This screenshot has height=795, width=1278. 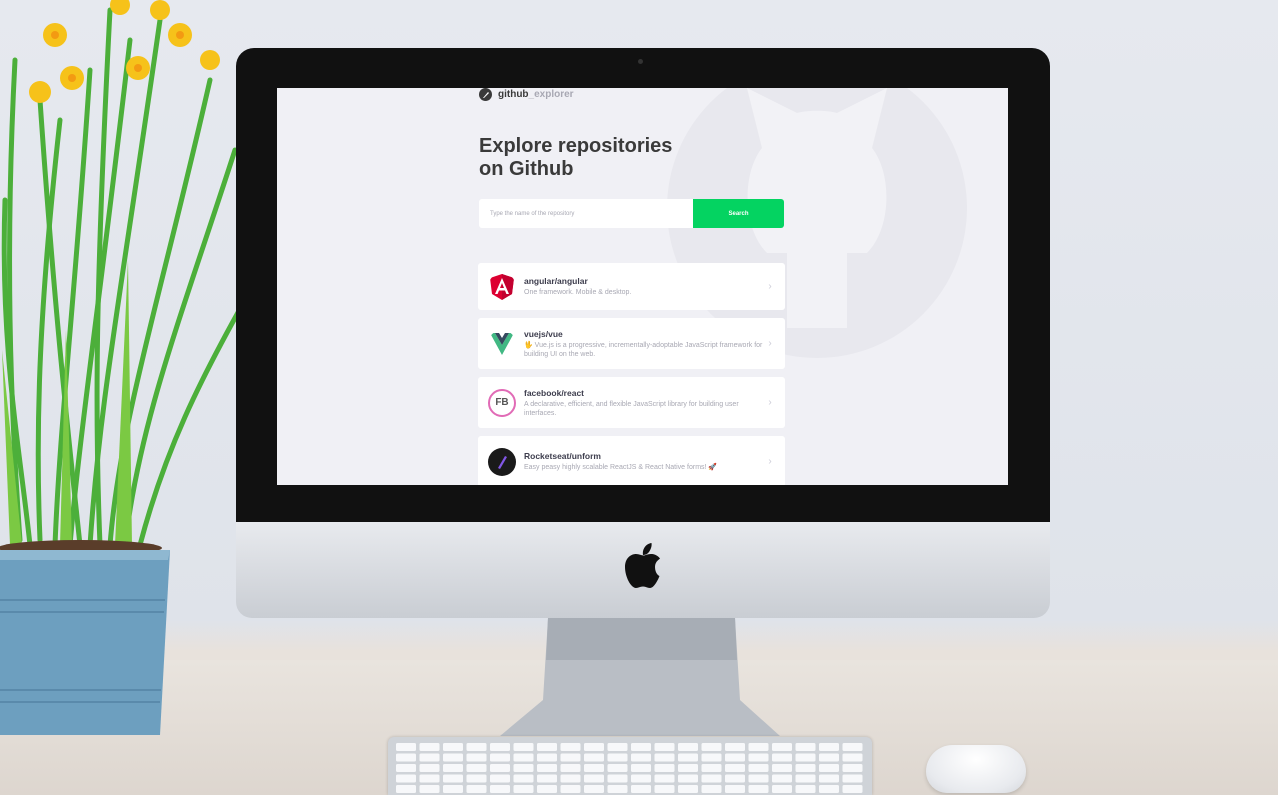 What do you see at coordinates (554, 392) in the screenshot?
I see `repository-name: facebook/react` at bounding box center [554, 392].